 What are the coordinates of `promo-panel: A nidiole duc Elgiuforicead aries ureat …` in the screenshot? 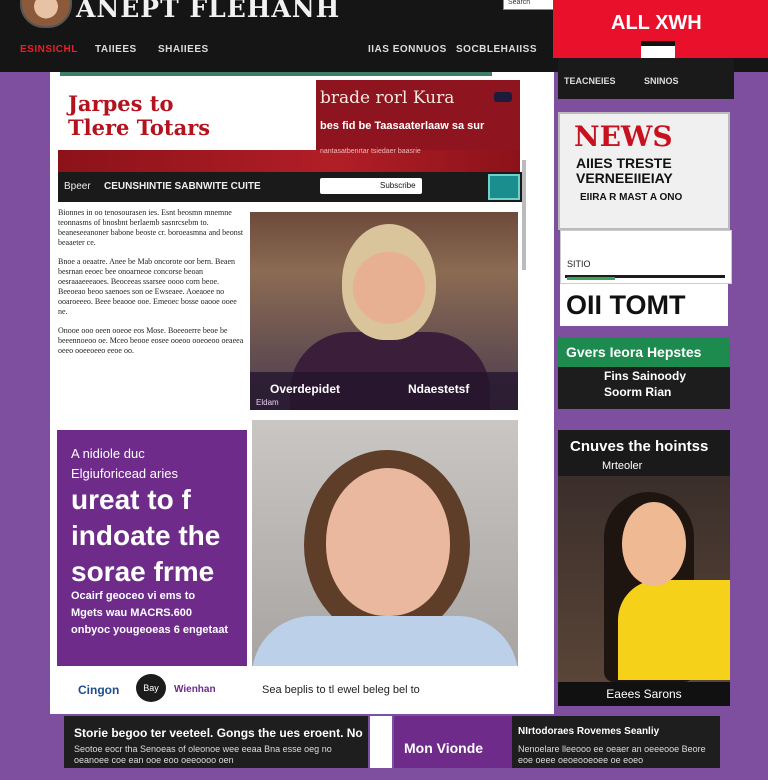 It's located at (152, 548).